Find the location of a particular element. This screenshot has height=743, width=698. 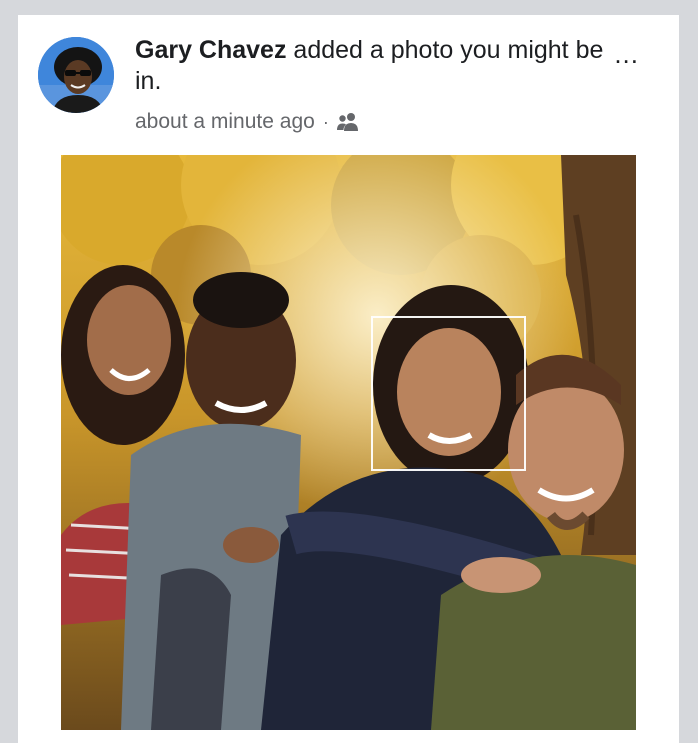

post-meta: about a minute ago · is located at coordinates (247, 122).